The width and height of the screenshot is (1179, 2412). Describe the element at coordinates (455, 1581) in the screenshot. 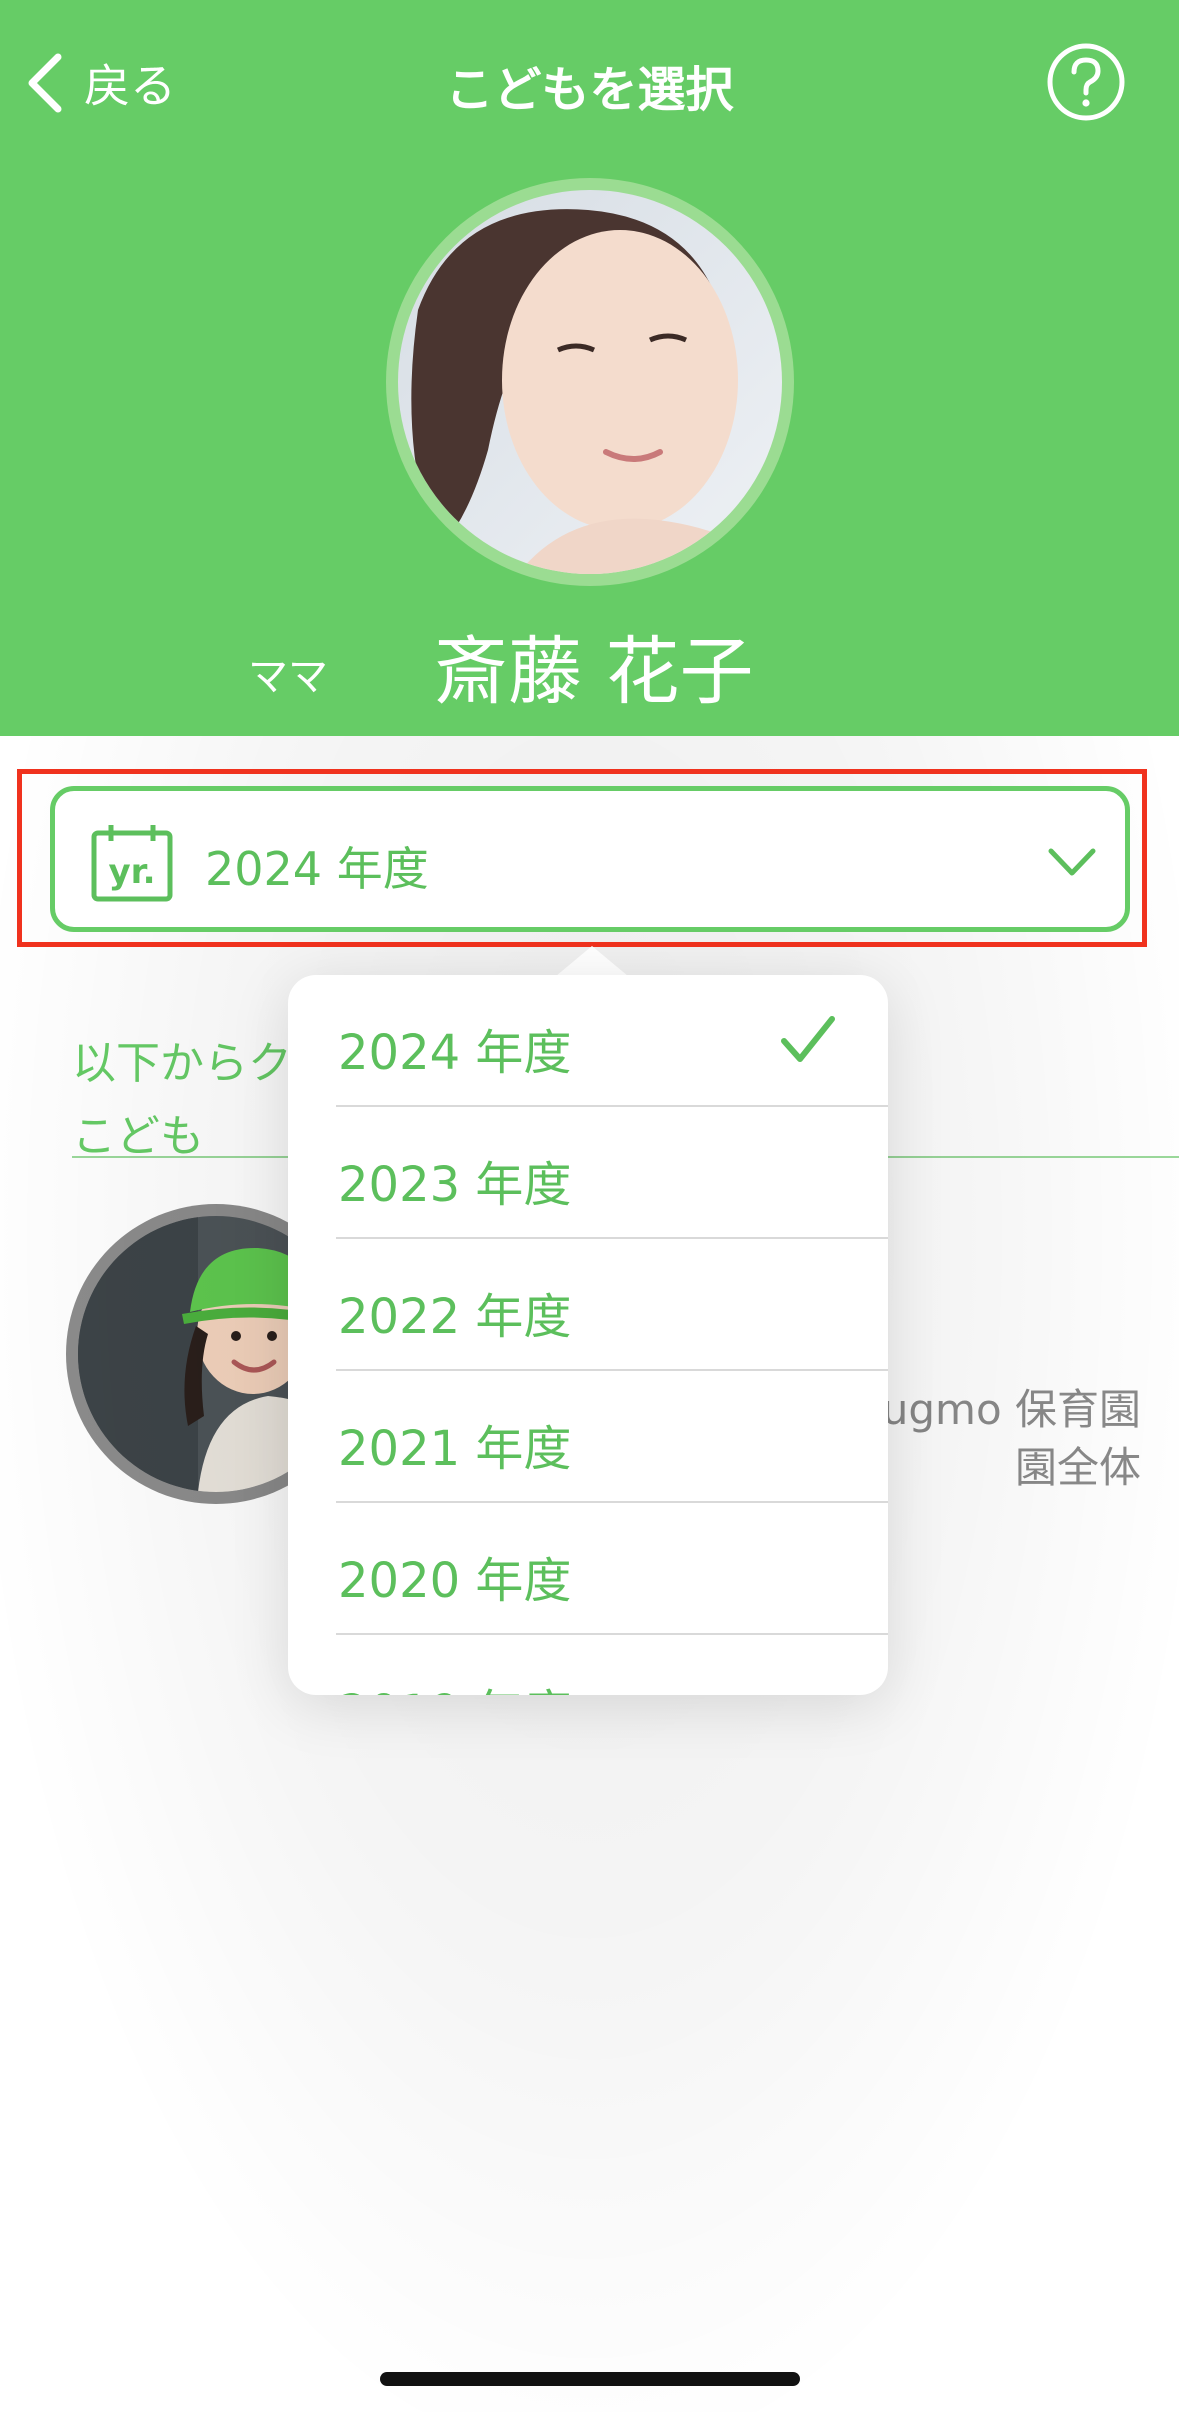

I see `year-option-label: 2020 年度` at that location.